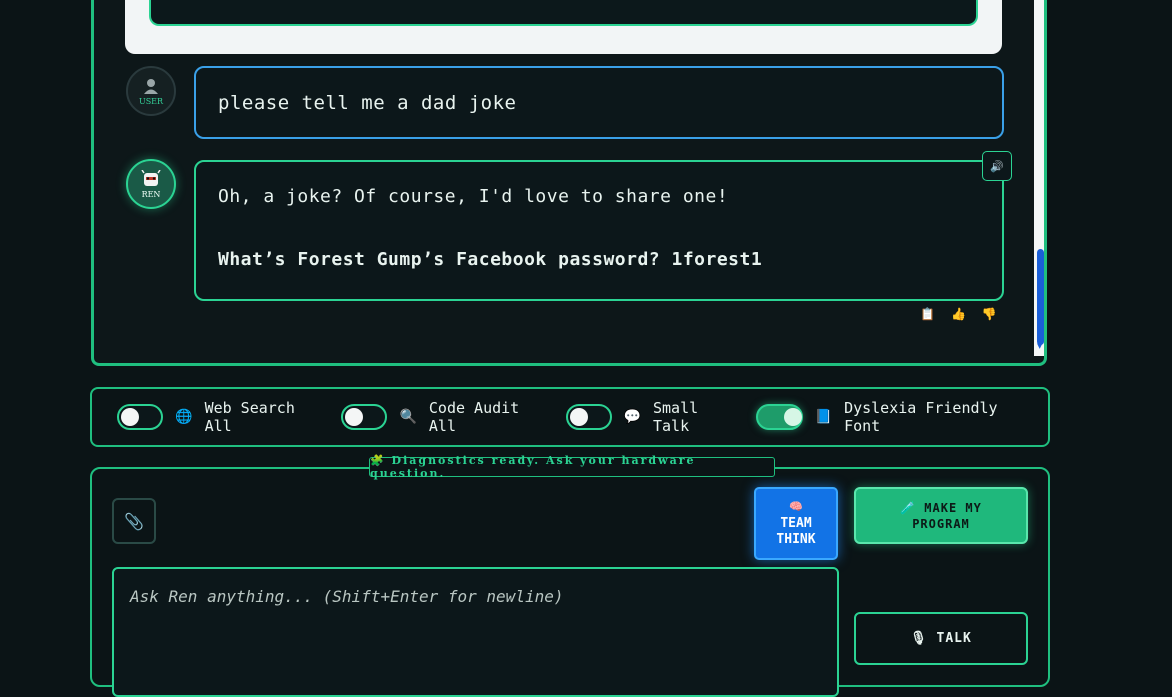 The image size is (1172, 697). What do you see at coordinates (1039, 178) in the screenshot?
I see `chat-scrollbar: ▼` at bounding box center [1039, 178].